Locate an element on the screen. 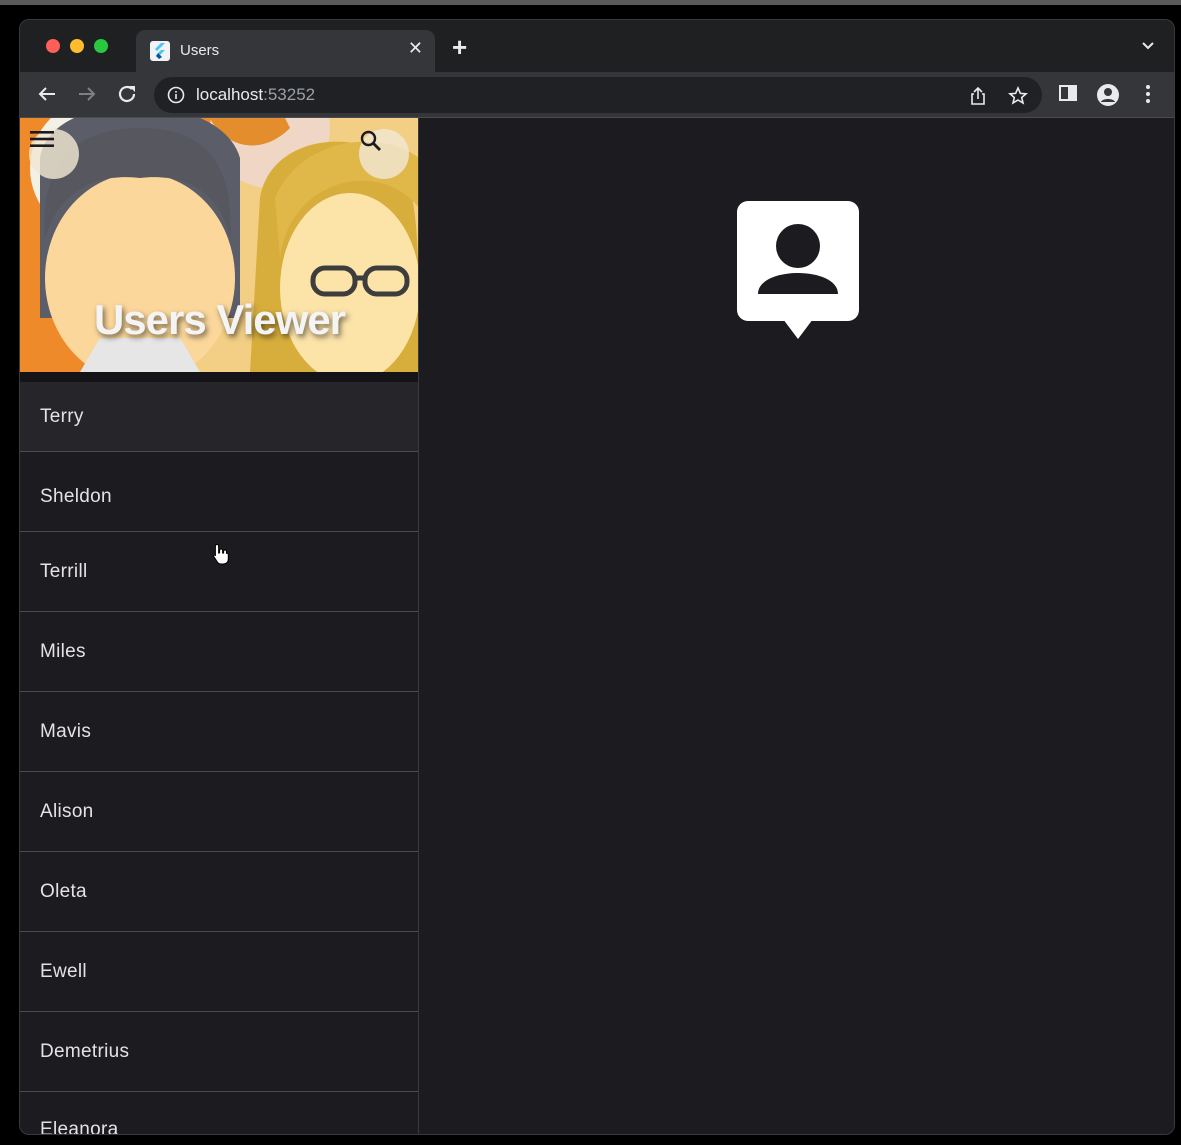 Image resolution: width=1181 pixels, height=1145 pixels. url-port: :53252 is located at coordinates (289, 94).